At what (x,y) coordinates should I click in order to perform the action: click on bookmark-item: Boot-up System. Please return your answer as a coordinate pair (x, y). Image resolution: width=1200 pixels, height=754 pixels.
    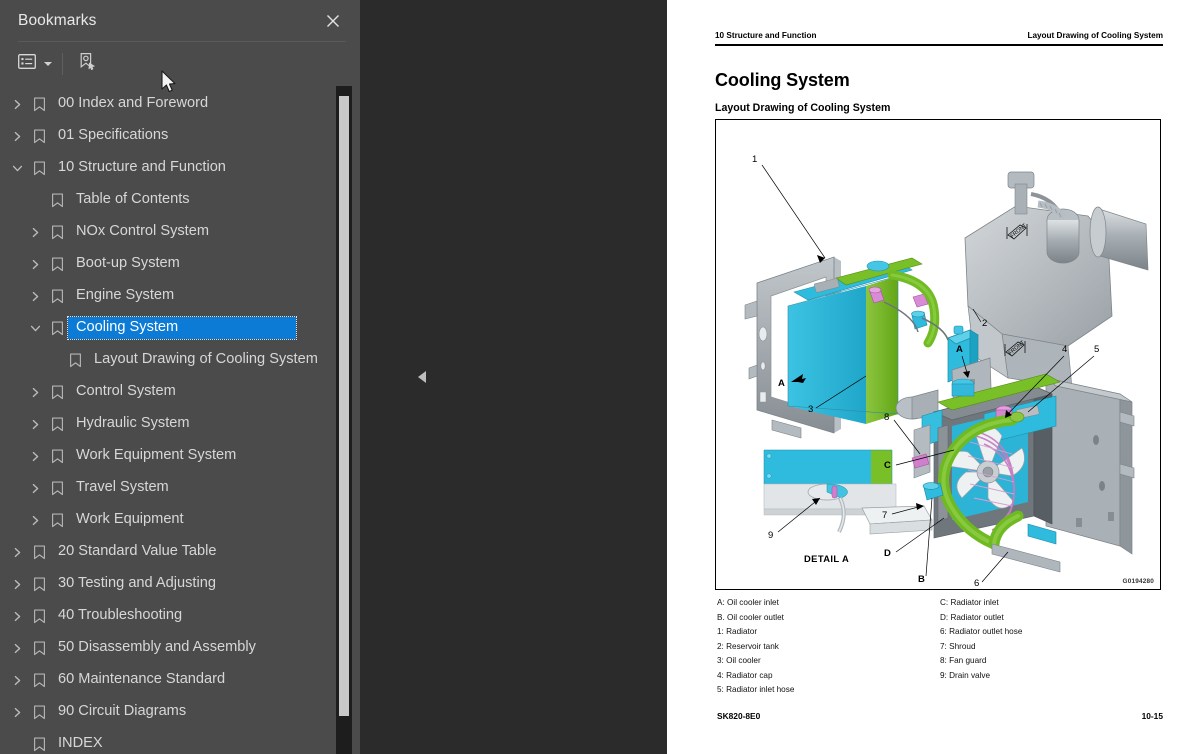
    Looking at the image, I should click on (171, 264).